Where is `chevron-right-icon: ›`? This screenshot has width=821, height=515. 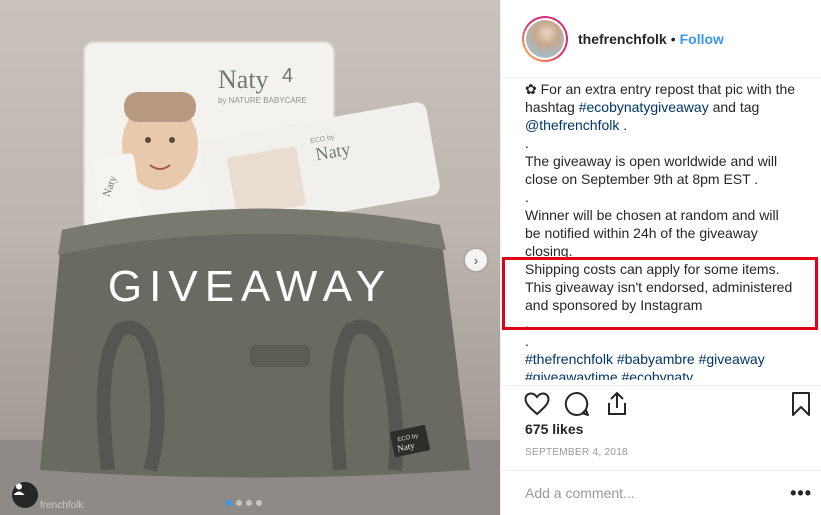 chevron-right-icon: › is located at coordinates (476, 260).